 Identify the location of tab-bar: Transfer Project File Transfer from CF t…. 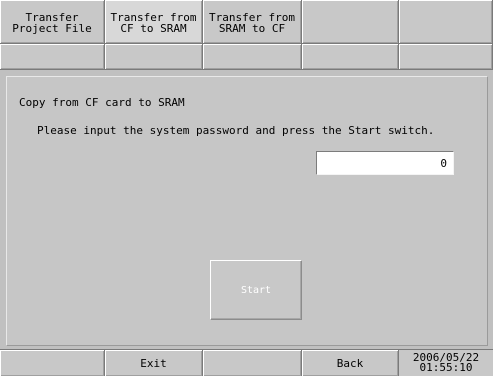
(246, 22).